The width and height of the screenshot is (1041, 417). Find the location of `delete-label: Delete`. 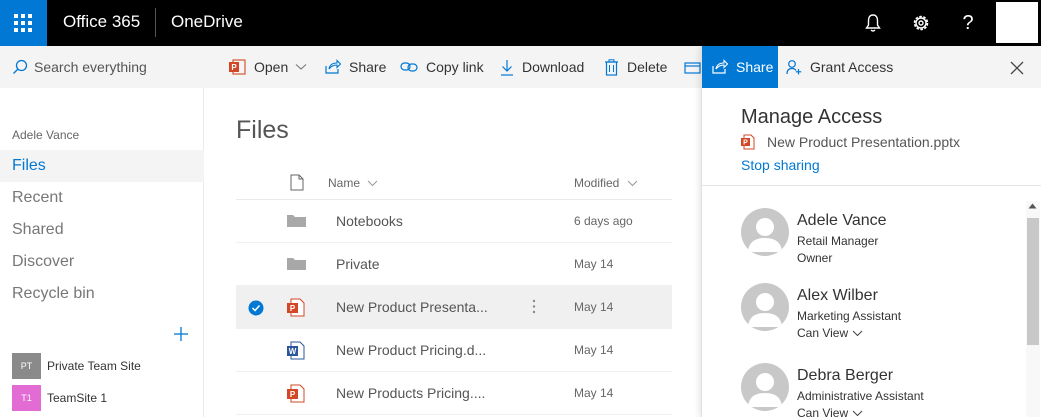

delete-label: Delete is located at coordinates (647, 67).